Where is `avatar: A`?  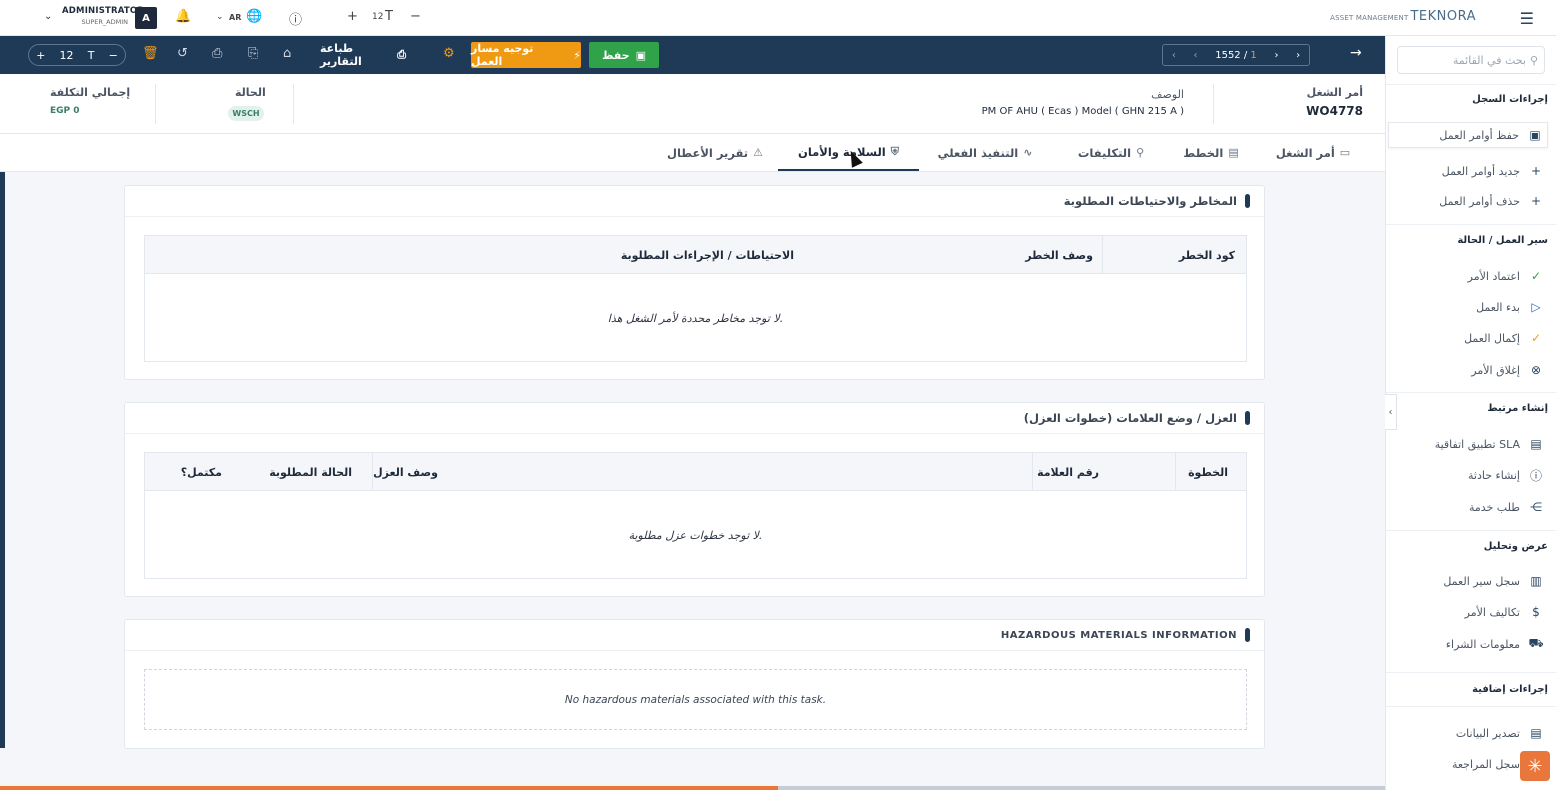 avatar: A is located at coordinates (146, 18).